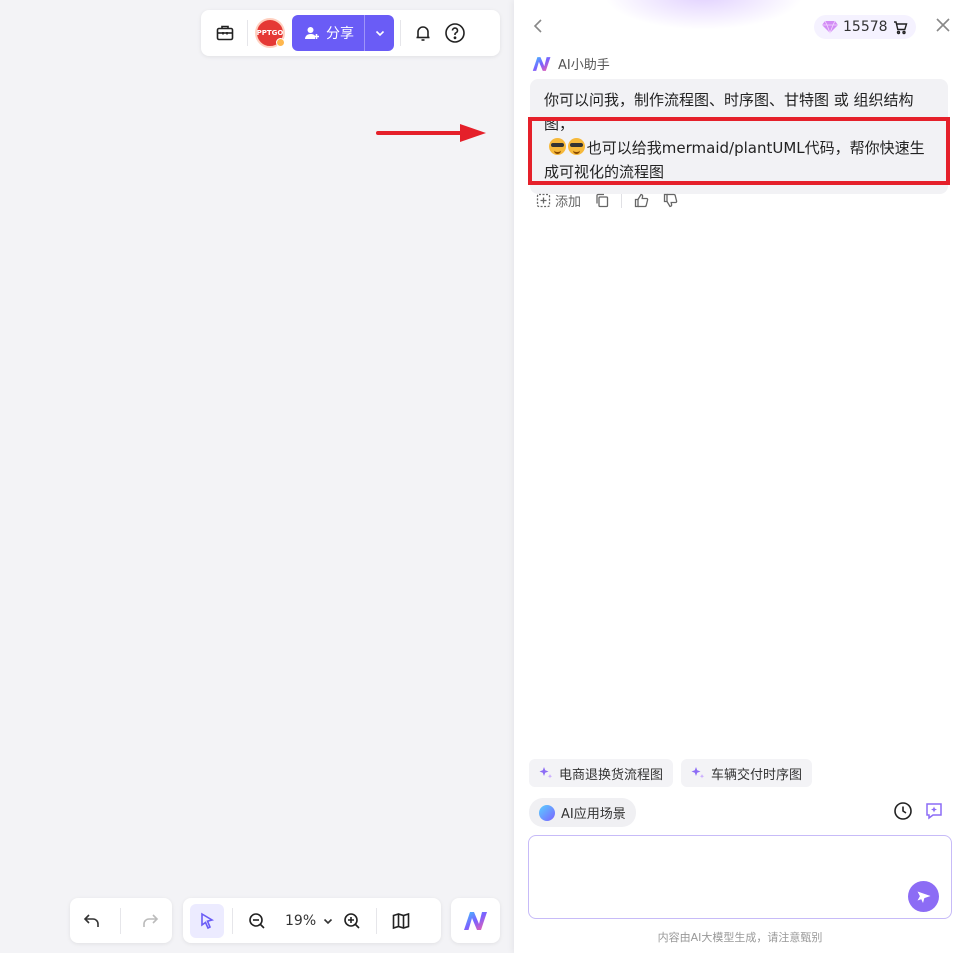 This screenshot has width=966, height=953. What do you see at coordinates (719, 877) in the screenshot?
I see `chat-input` at bounding box center [719, 877].